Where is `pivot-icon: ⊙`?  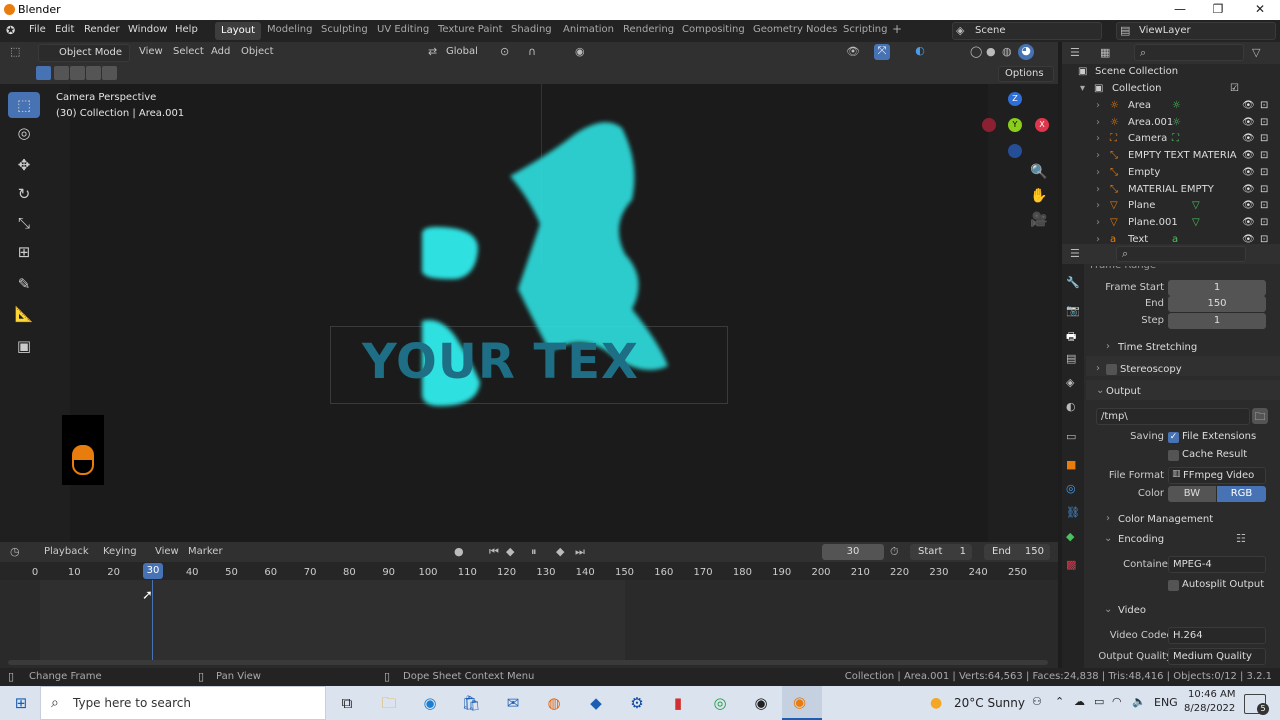
pivot-icon: ⊙ is located at coordinates (504, 51).